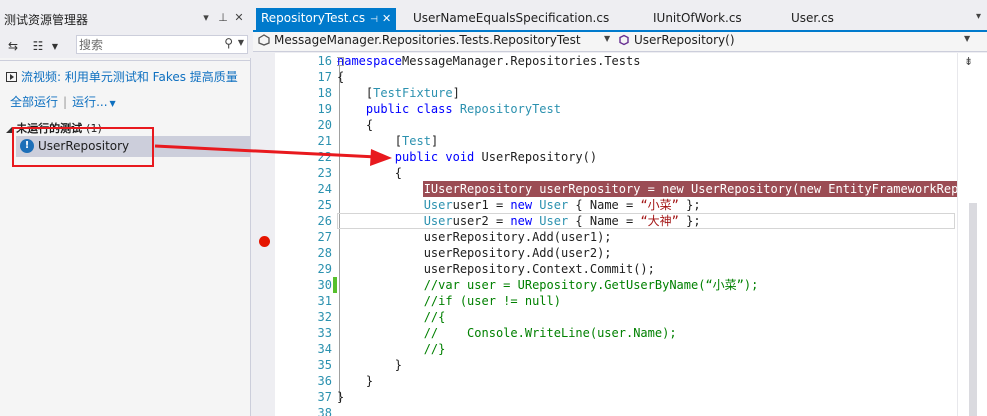 This screenshot has height=416, width=987. I want to click on code-token: User, so click(395, 221).